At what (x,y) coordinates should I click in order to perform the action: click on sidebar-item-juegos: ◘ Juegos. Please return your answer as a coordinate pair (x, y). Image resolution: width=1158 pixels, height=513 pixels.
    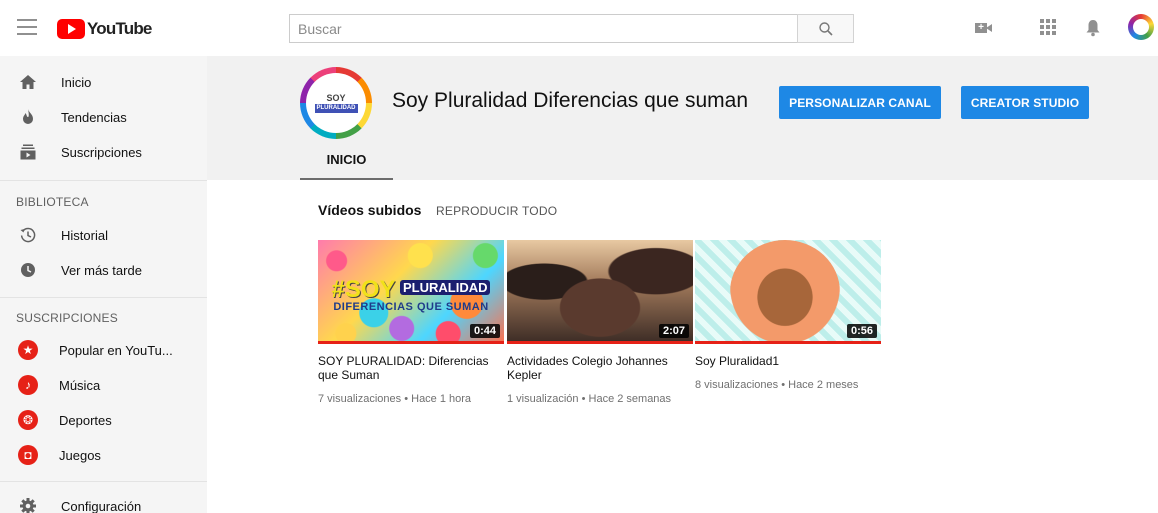
    Looking at the image, I should click on (103, 455).